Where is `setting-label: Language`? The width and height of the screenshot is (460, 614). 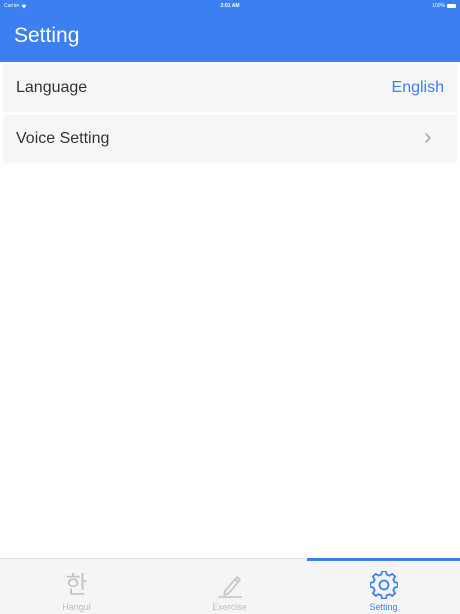
setting-label: Language is located at coordinates (52, 87).